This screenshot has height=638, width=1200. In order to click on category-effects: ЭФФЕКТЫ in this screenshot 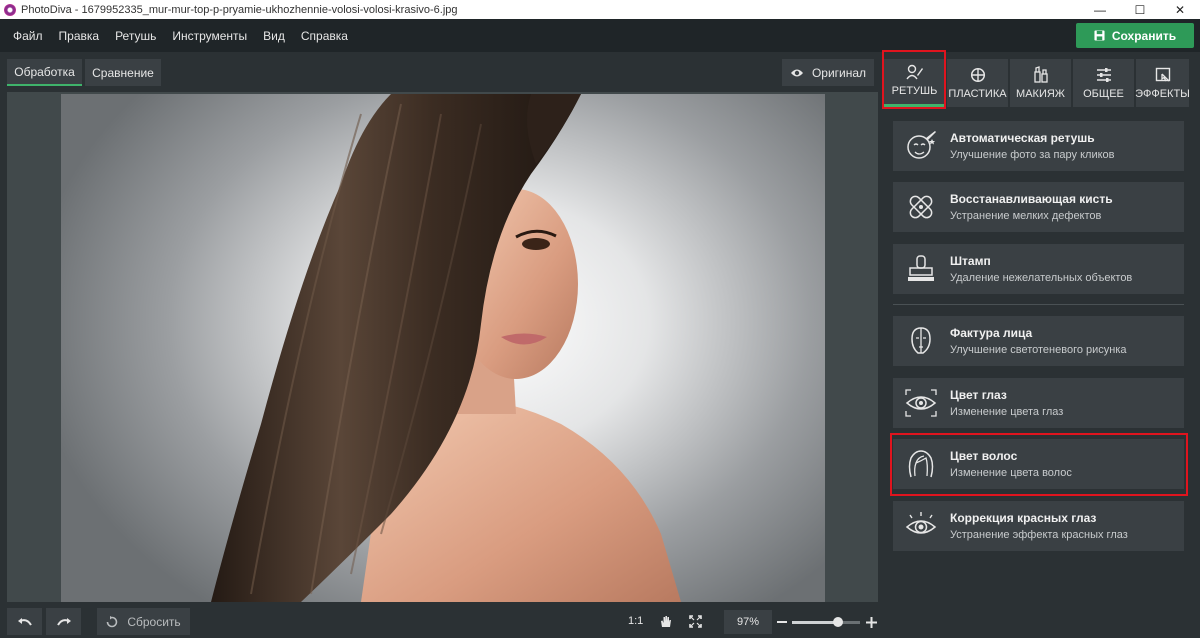, I will do `click(1162, 83)`.